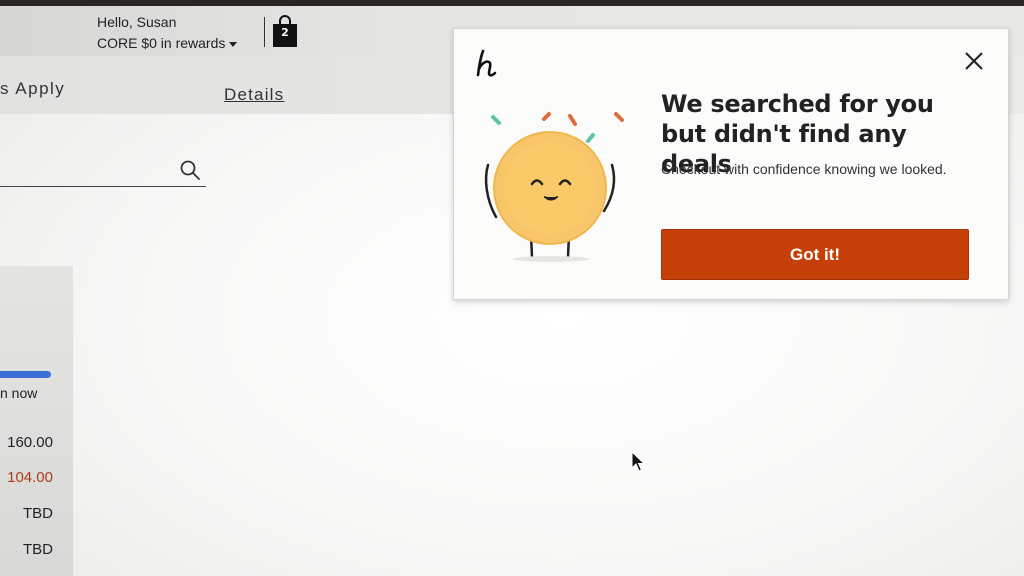  I want to click on status-text: n now, so click(19, 393).